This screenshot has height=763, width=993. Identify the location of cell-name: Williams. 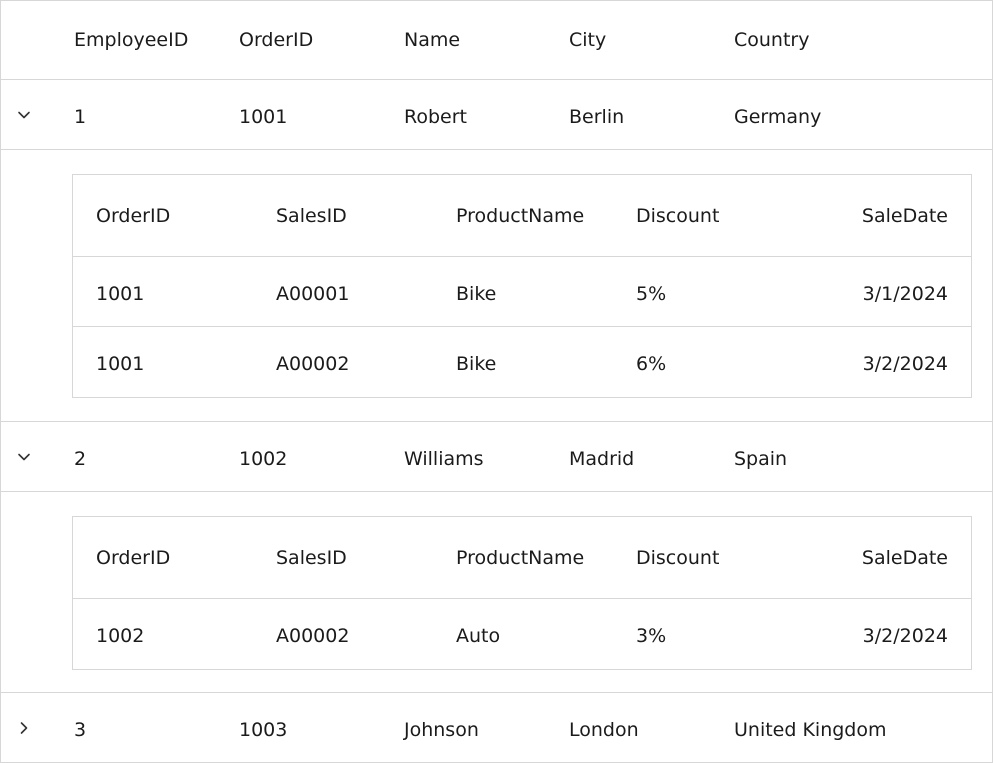
(444, 459).